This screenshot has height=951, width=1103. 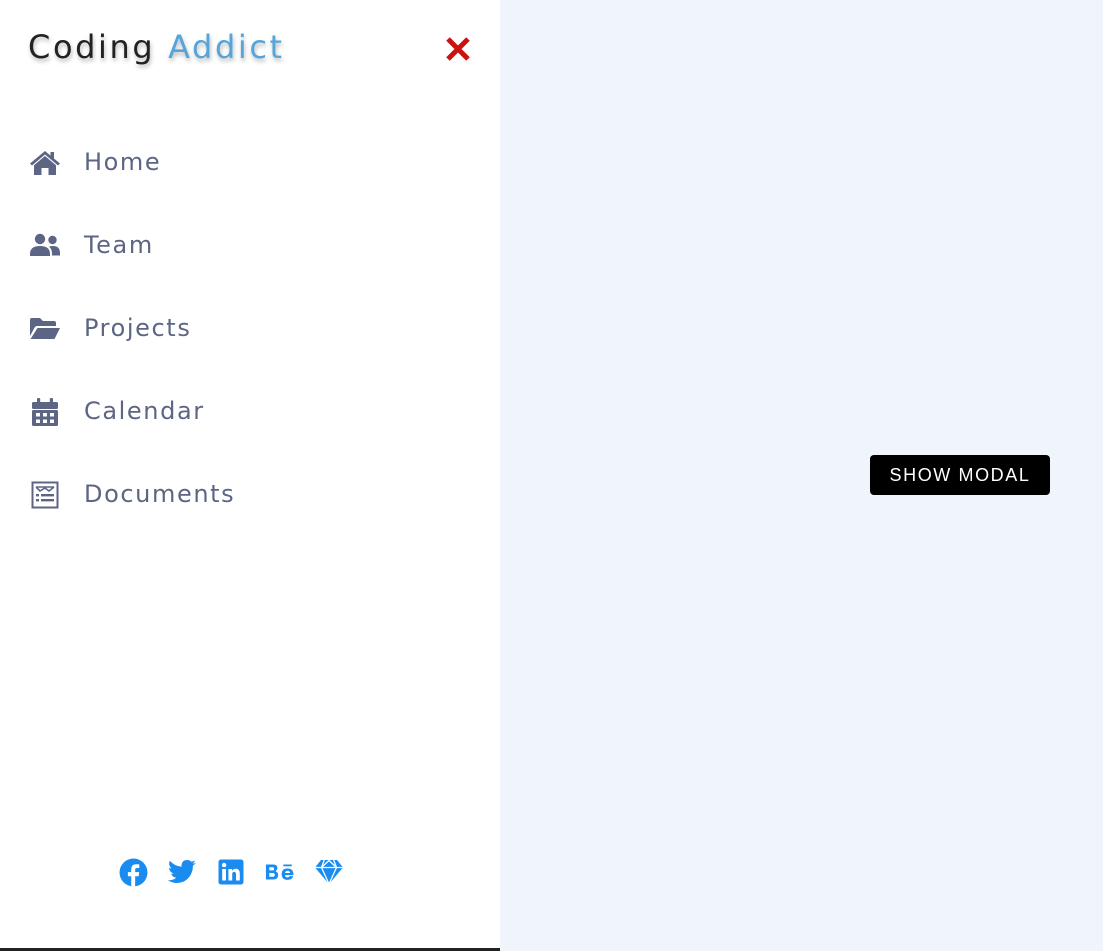 I want to click on sidebar-item-label: Projects, so click(x=138, y=328).